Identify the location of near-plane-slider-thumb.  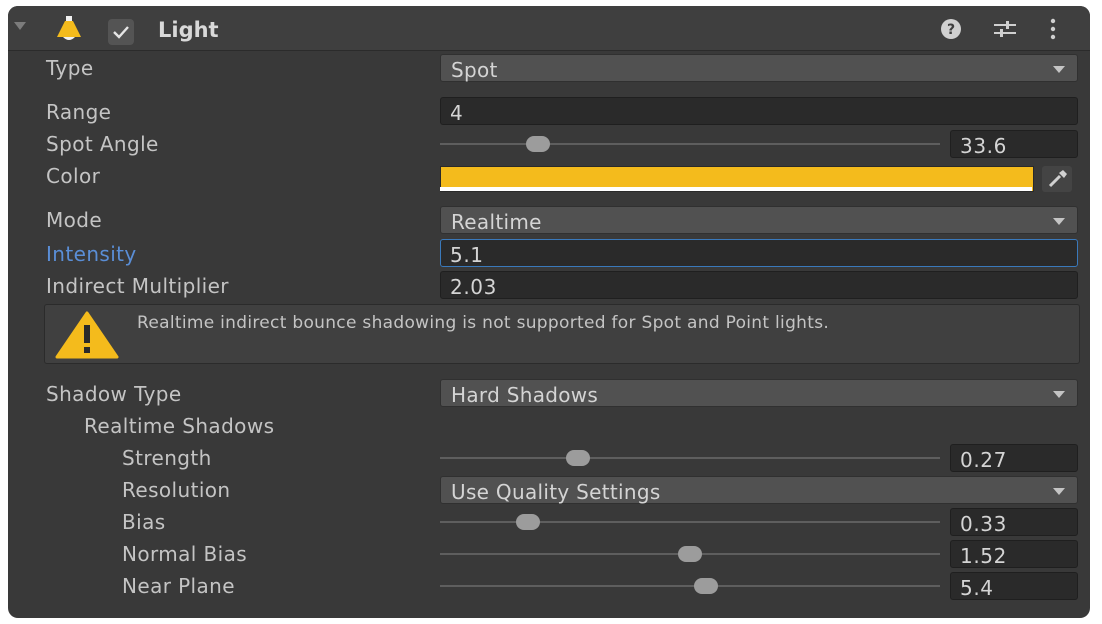
(706, 586).